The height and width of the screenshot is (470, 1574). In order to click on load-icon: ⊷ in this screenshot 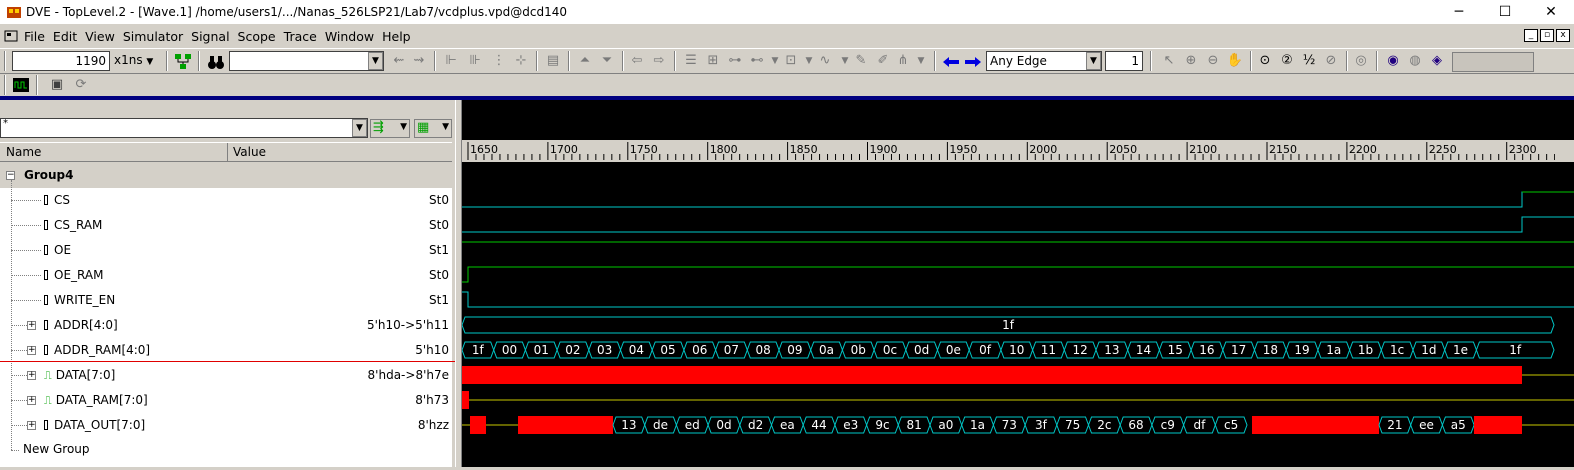, I will do `click(757, 61)`.